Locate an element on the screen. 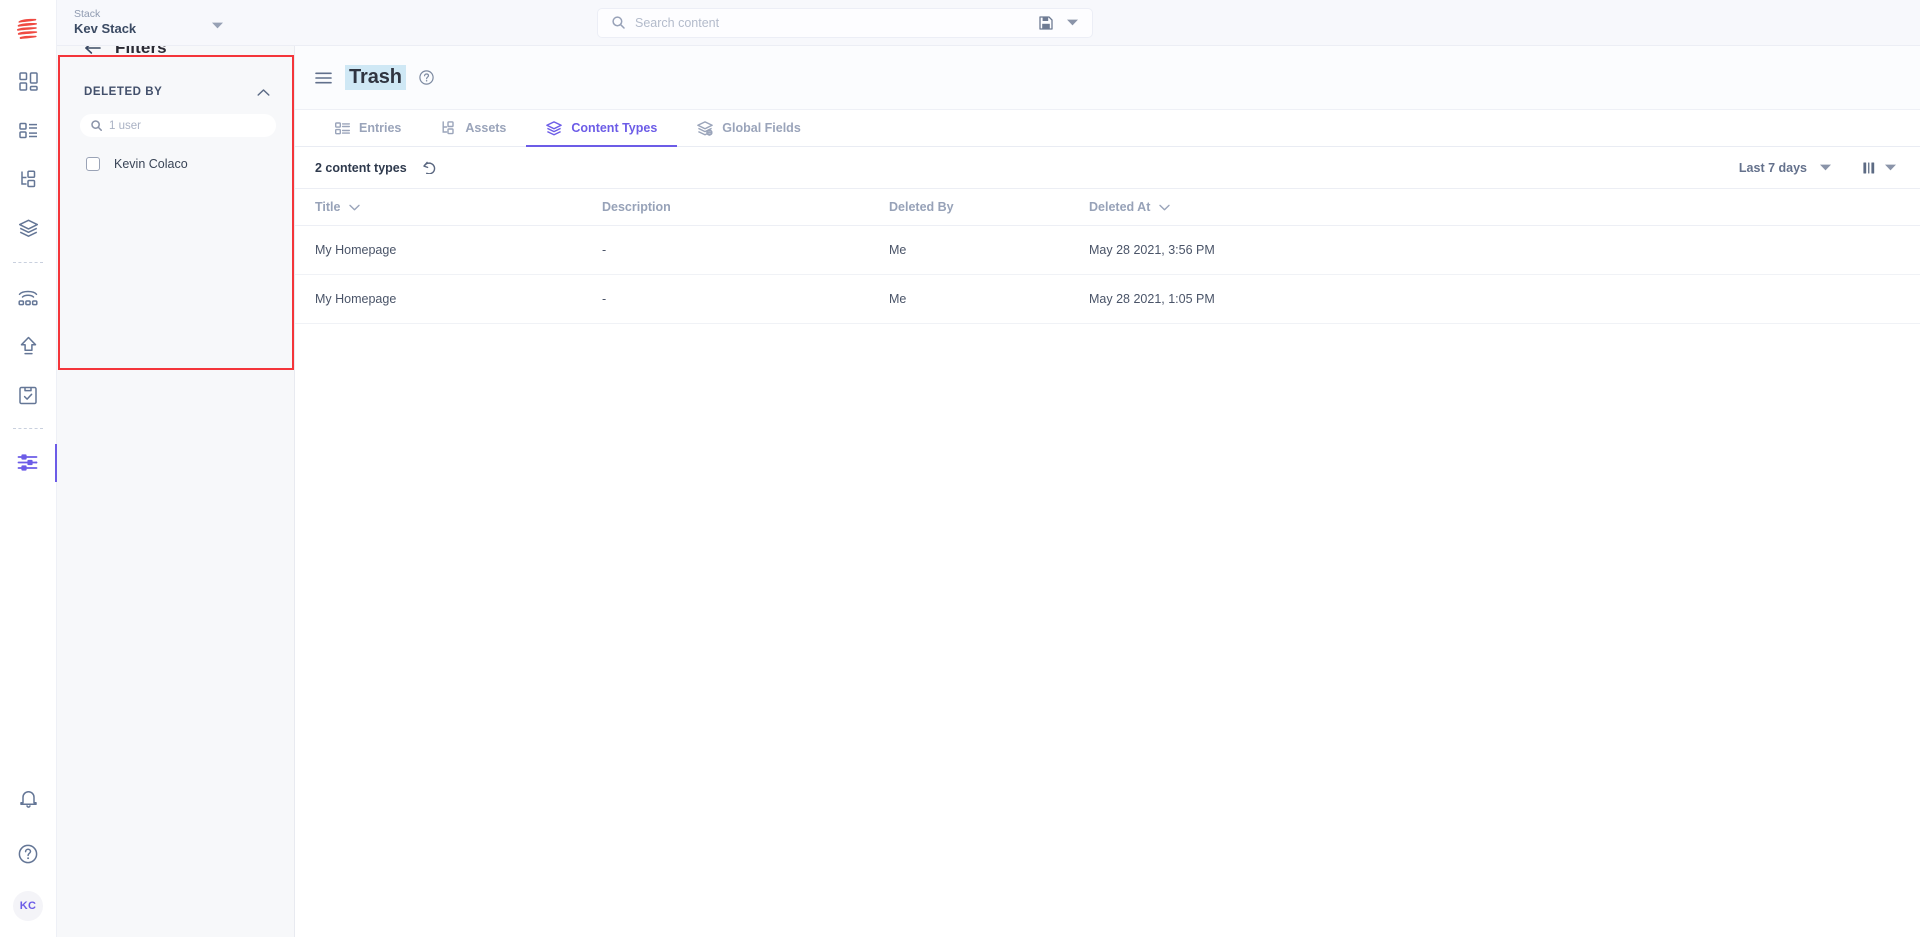  tab-label: Entries is located at coordinates (380, 128).